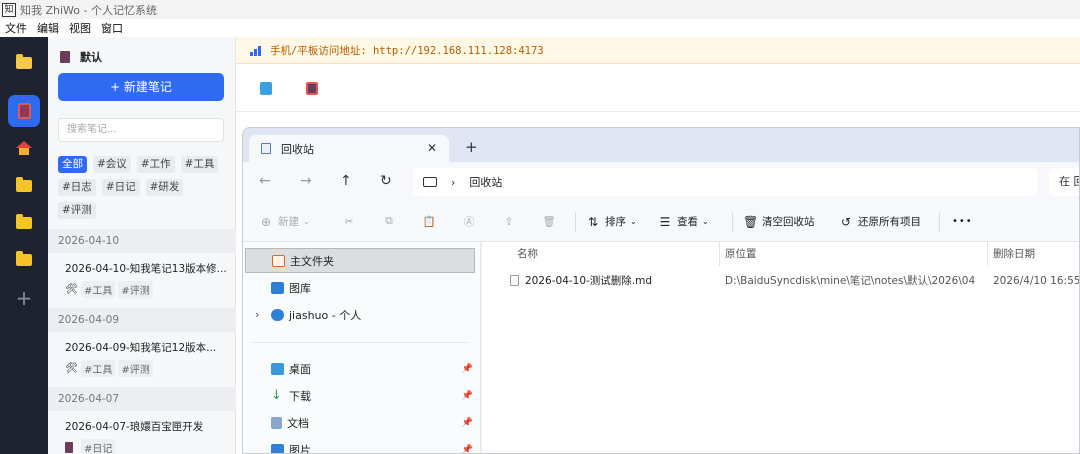  What do you see at coordinates (16, 28) in the screenshot?
I see `menu-file: 文件` at bounding box center [16, 28].